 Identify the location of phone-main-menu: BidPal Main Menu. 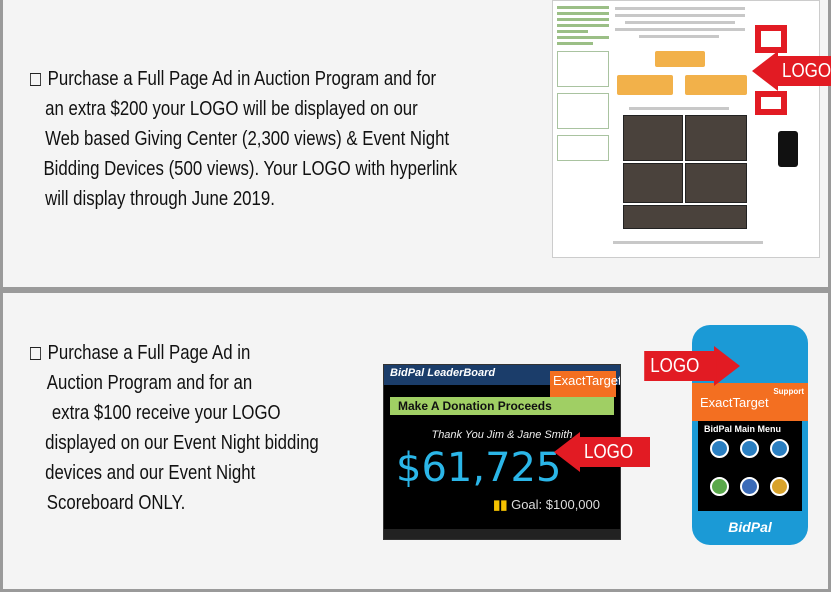
(750, 466).